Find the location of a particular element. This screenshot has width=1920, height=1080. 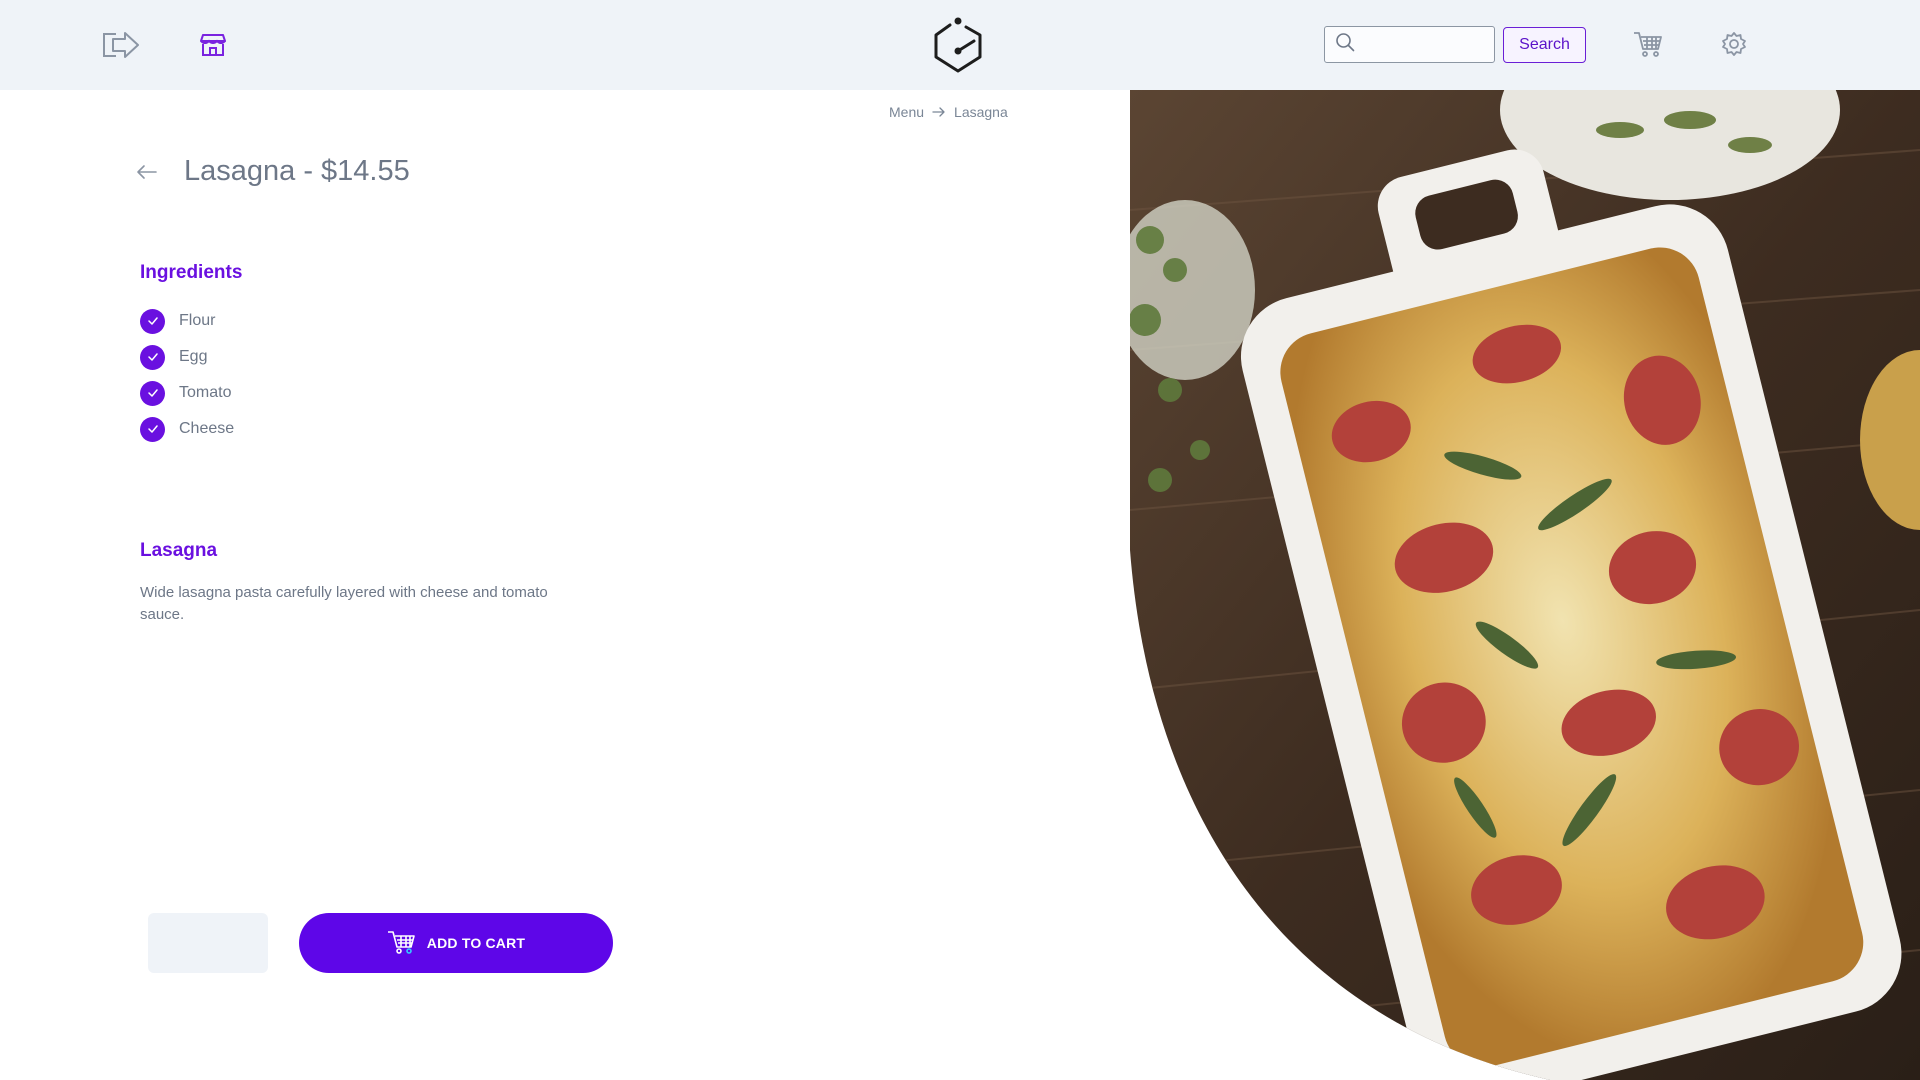

quantity-selector is located at coordinates (208, 943).